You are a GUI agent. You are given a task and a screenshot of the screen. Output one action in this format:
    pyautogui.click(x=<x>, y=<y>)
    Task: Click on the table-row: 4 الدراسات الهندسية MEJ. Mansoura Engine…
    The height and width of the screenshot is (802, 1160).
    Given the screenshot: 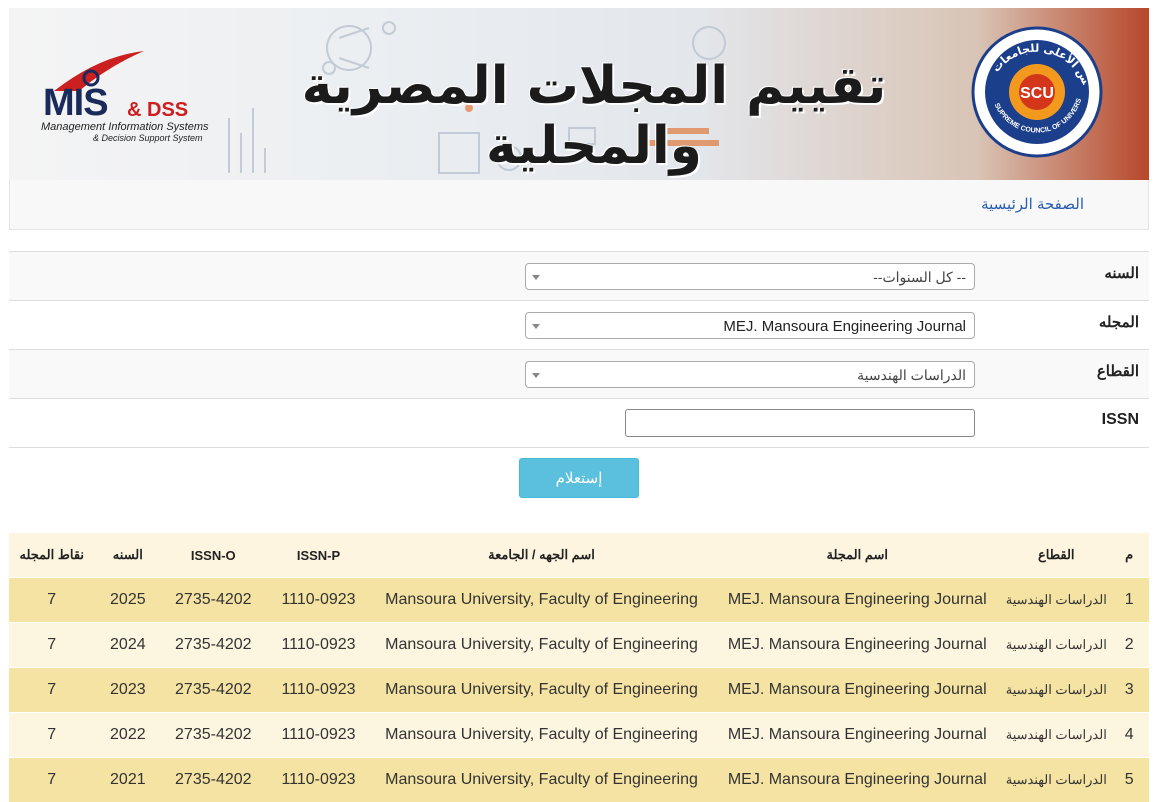 What is the action you would take?
    pyautogui.click(x=579, y=735)
    